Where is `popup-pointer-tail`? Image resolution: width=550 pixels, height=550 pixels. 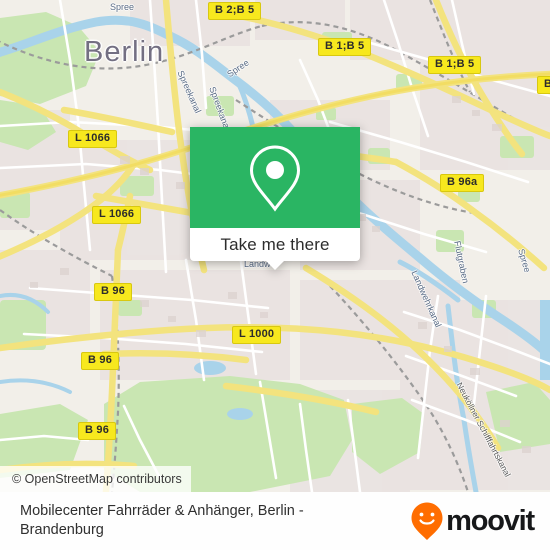
popup-pointer-tail is located at coordinates (275, 265).